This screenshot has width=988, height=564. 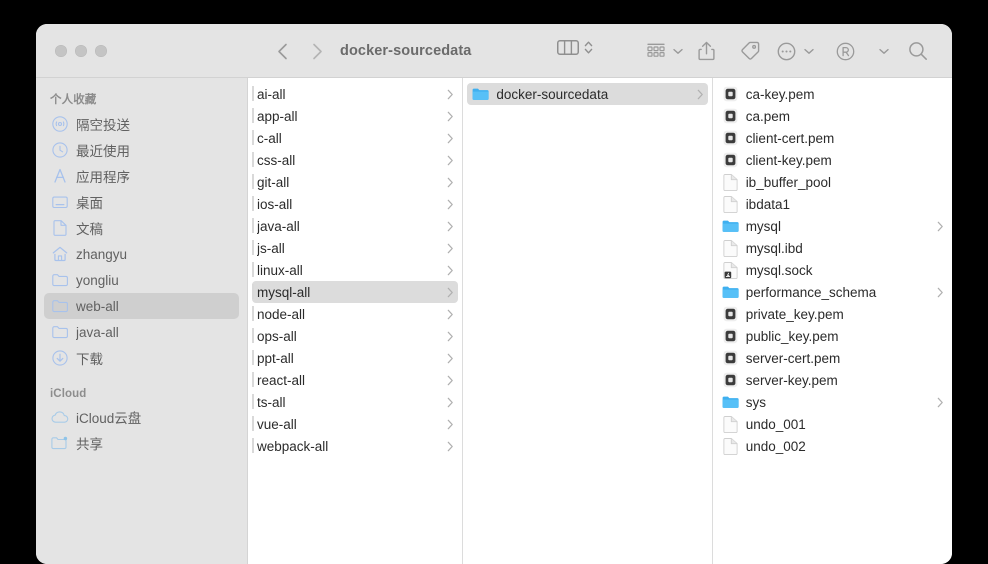 What do you see at coordinates (141, 417) in the screenshot?
I see `sidebar-item-iCloud云盘: iCloud云盘` at bounding box center [141, 417].